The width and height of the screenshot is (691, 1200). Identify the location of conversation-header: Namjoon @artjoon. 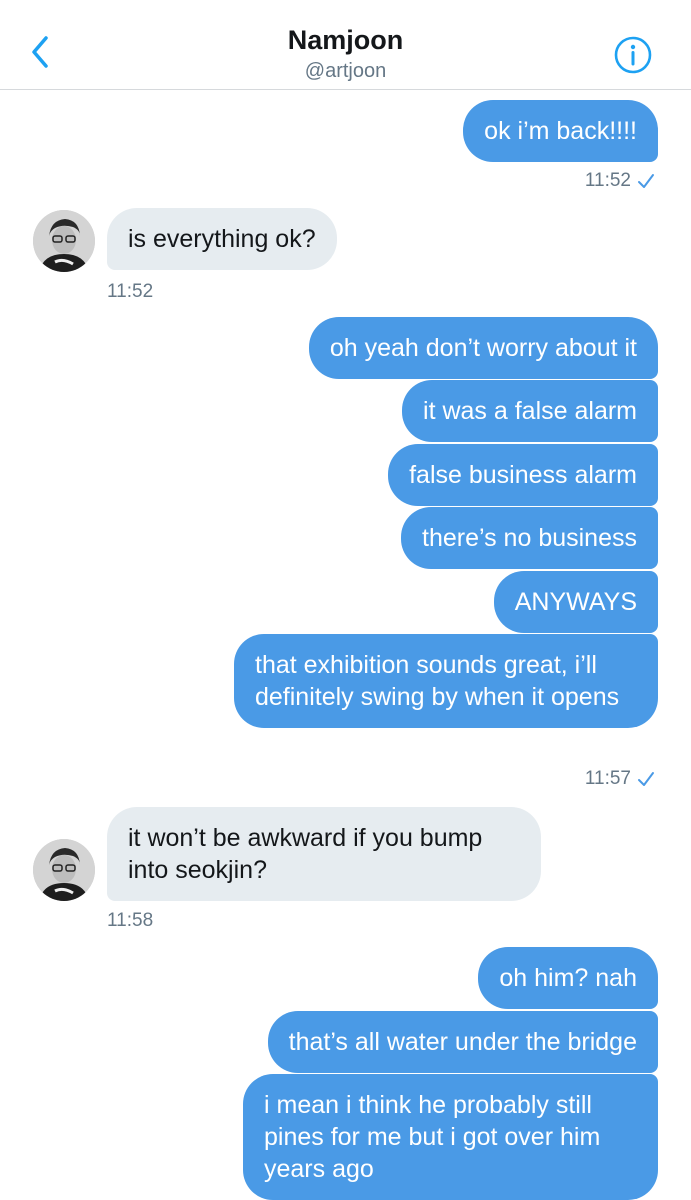
(345, 45).